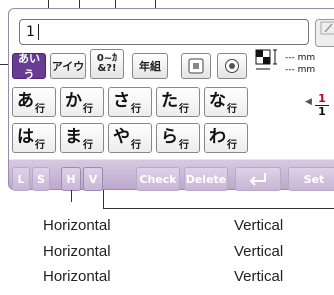 The height and width of the screenshot is (295, 334). I want to click on l-button: L, so click(21, 179).